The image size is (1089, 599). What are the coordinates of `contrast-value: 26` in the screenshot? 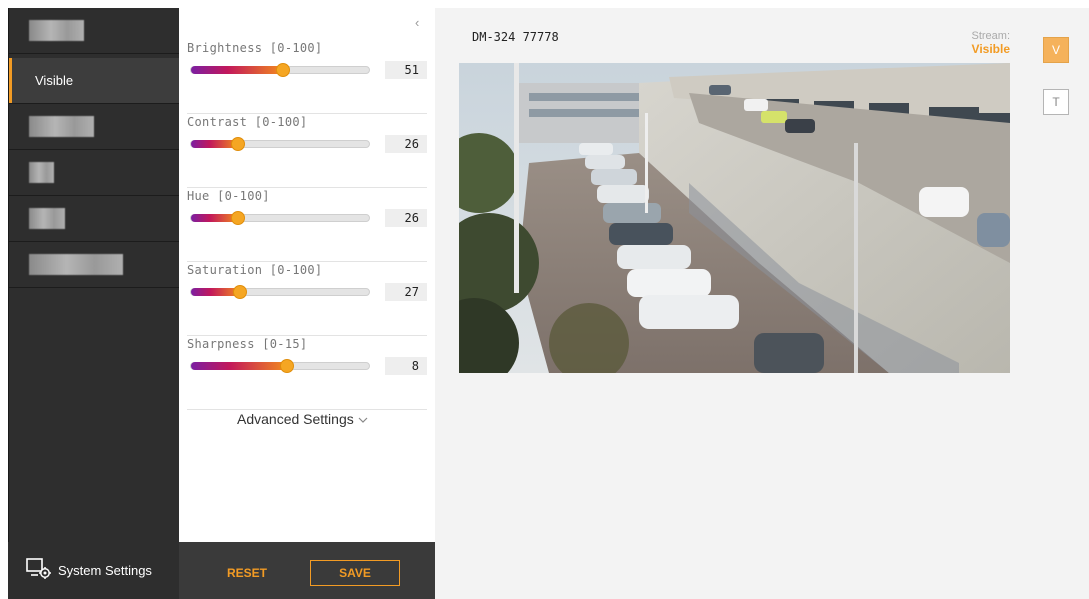 It's located at (406, 144).